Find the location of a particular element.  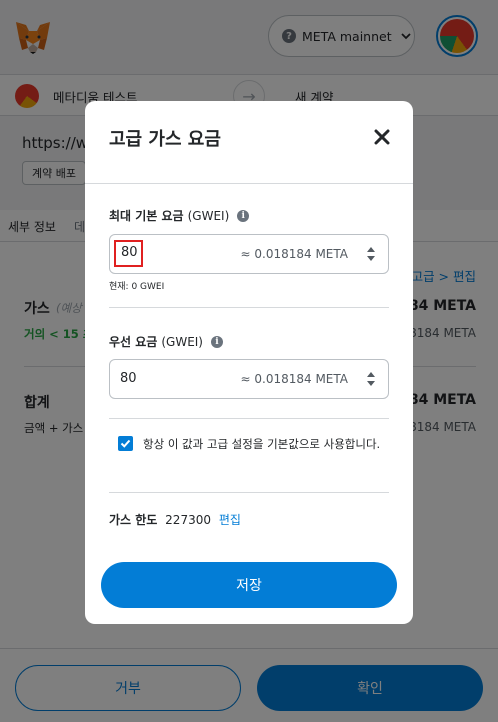

max-base-fee-value: 80 is located at coordinates (128, 253).